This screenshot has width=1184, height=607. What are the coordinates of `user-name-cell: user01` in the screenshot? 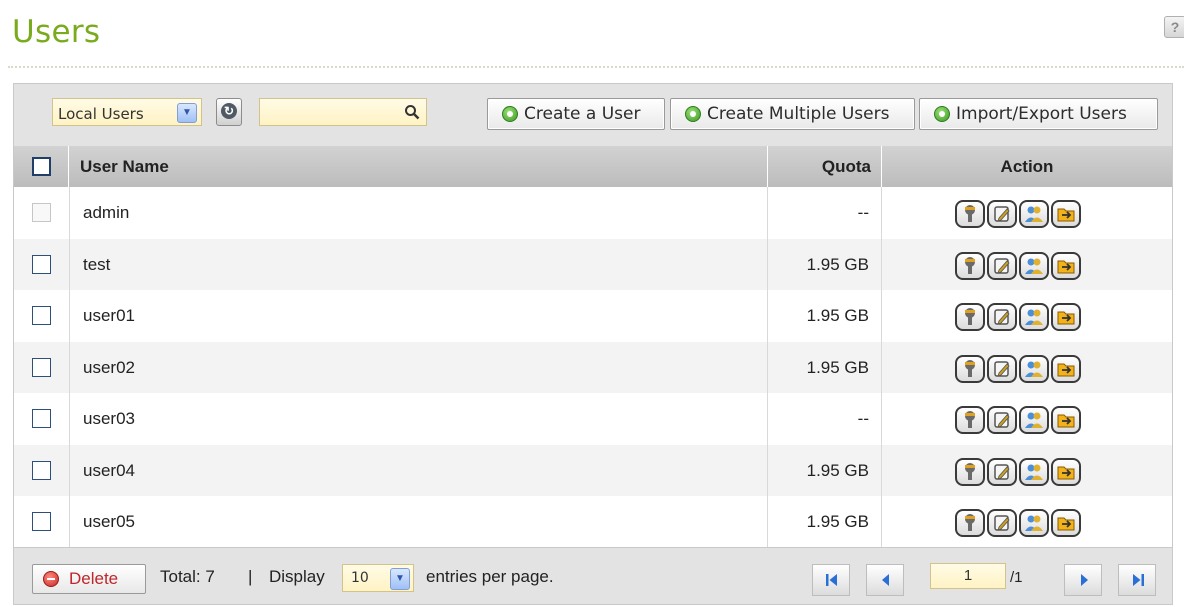 It's located at (418, 316).